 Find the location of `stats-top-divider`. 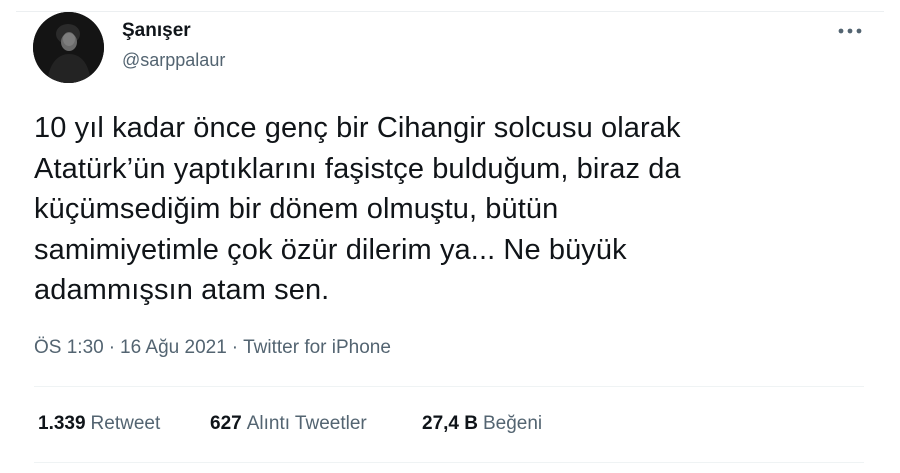

stats-top-divider is located at coordinates (449, 386).